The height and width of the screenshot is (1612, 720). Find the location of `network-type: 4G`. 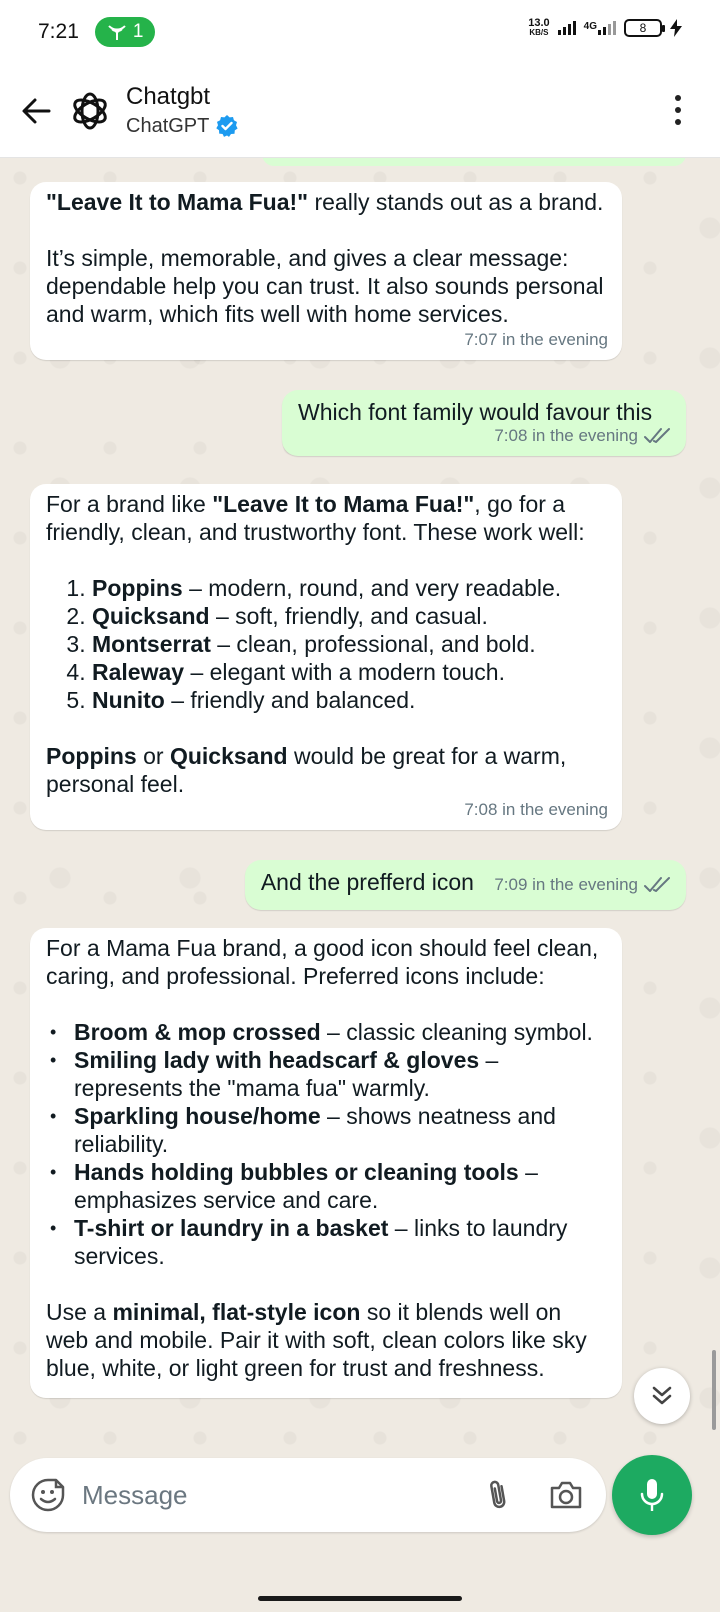

network-type: 4G is located at coordinates (600, 28).